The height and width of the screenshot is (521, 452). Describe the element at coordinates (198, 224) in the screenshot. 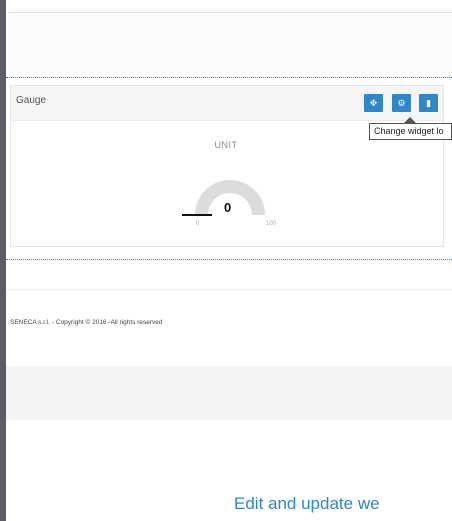

I see `gauge-min-label: 0` at that location.